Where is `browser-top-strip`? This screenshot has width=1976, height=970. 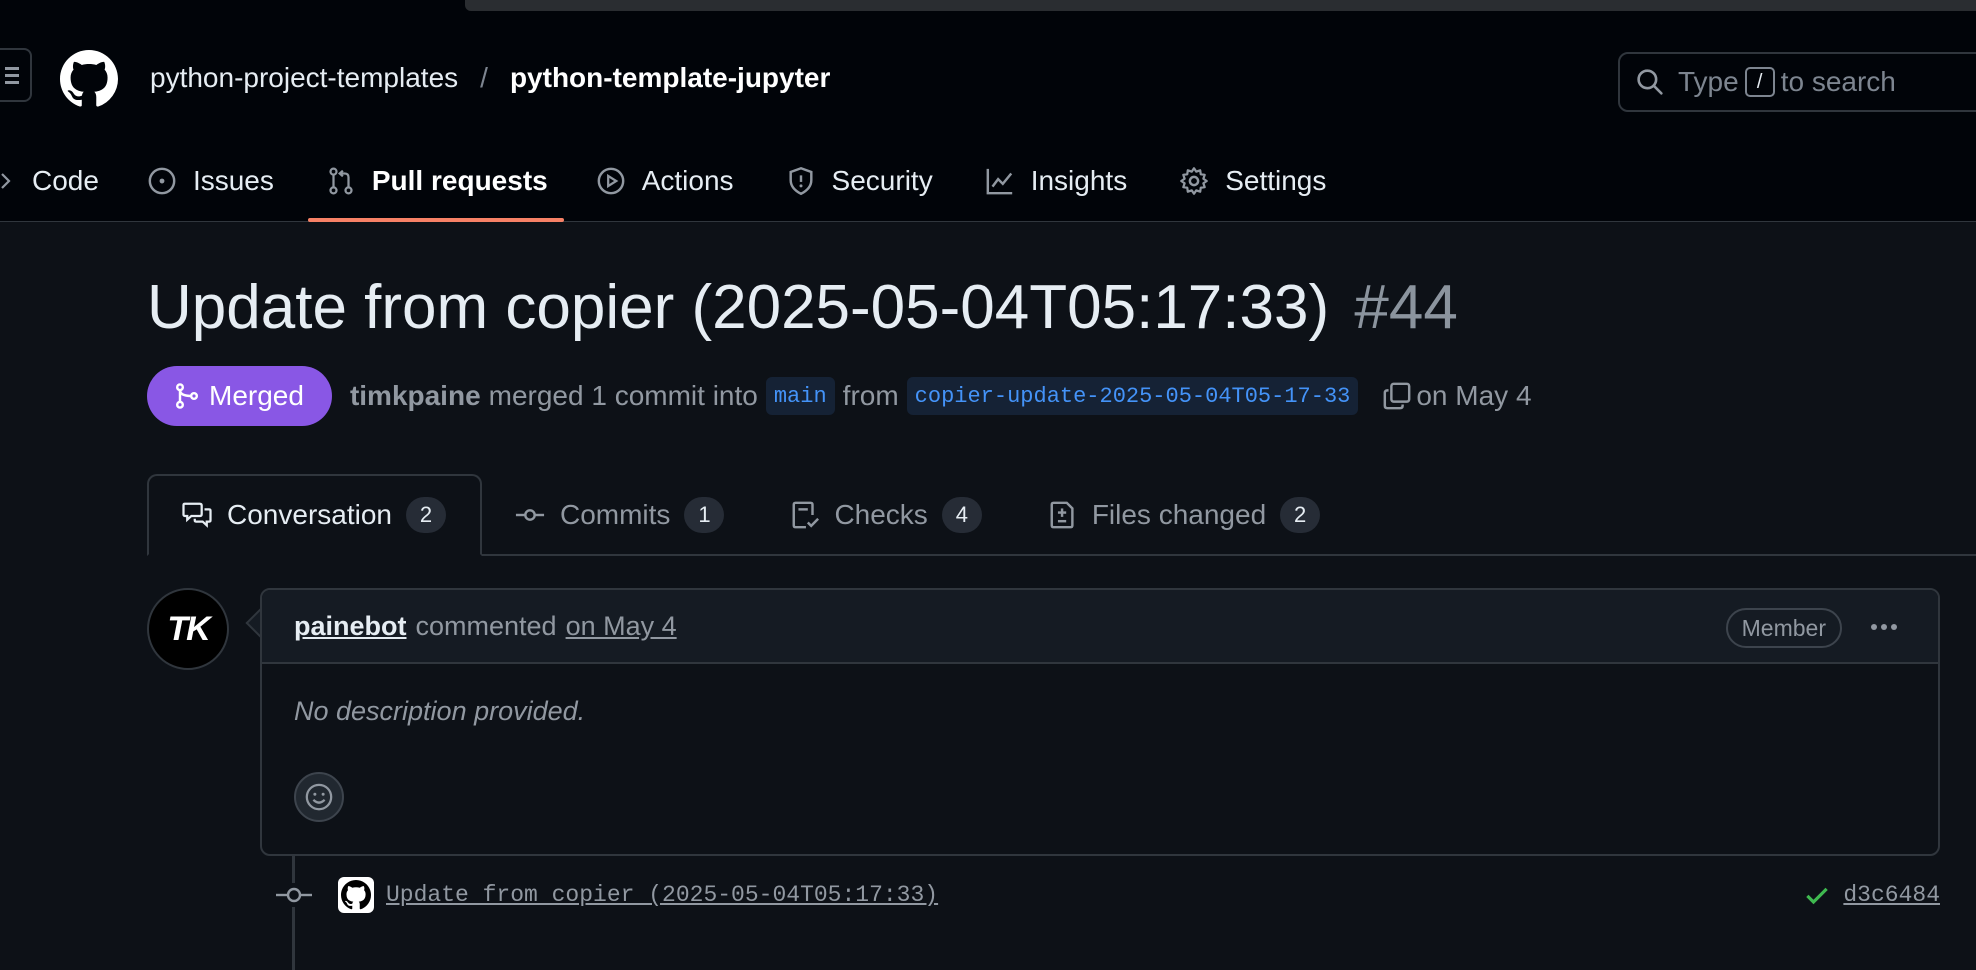
browser-top-strip is located at coordinates (988, 7).